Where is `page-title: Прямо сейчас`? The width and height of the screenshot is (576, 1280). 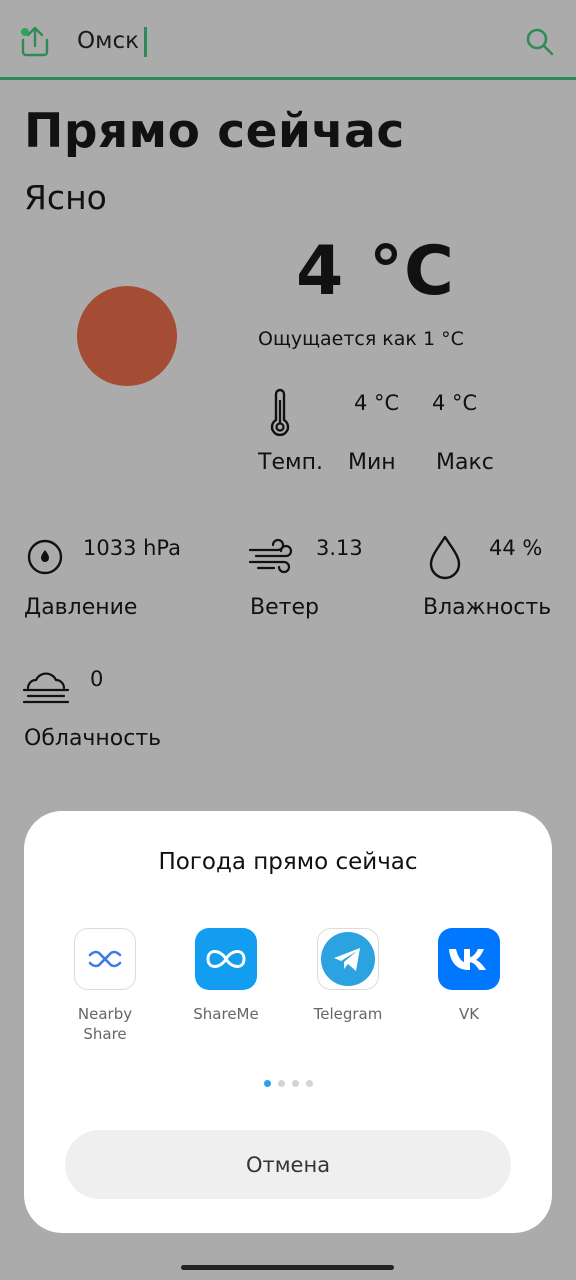 page-title: Прямо сейчас is located at coordinates (214, 131).